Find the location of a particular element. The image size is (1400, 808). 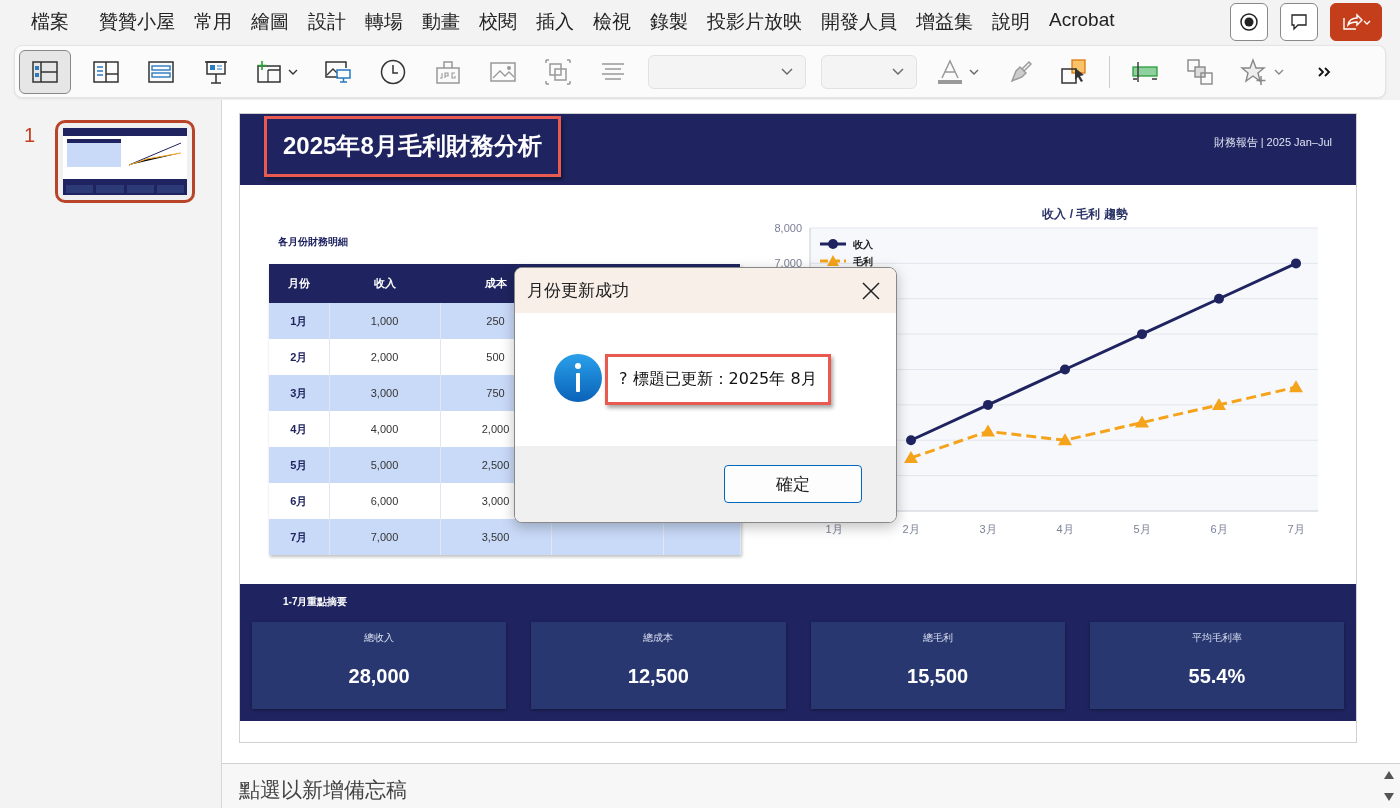

comment-button is located at coordinates (1299, 21).